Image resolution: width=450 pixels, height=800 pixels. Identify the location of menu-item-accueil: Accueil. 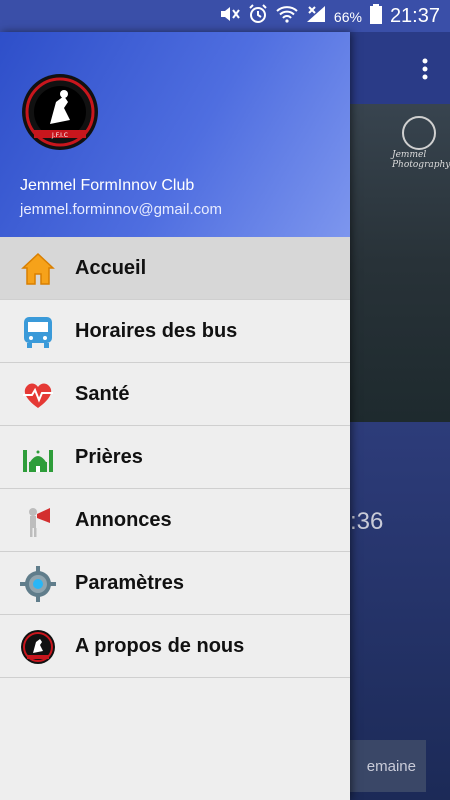
(175, 268).